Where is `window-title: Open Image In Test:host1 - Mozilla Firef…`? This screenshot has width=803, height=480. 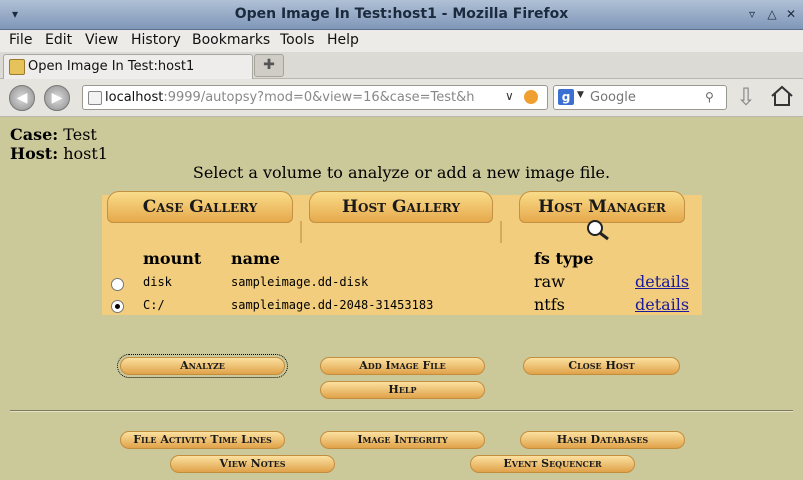 window-title: Open Image In Test:host1 - Mozilla Firef… is located at coordinates (401, 14).